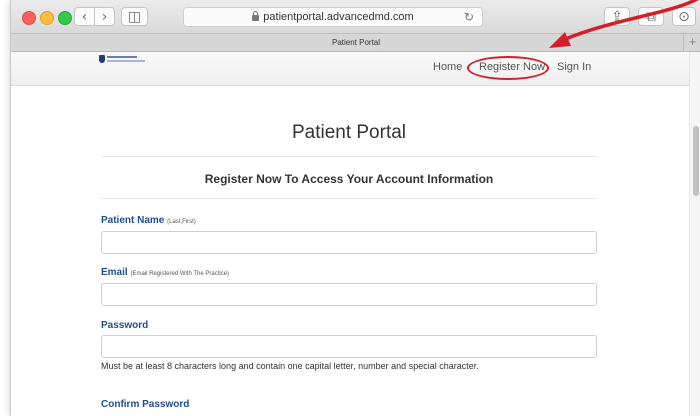 Image resolution: width=700 pixels, height=416 pixels. I want to click on password-label: Password, so click(125, 325).